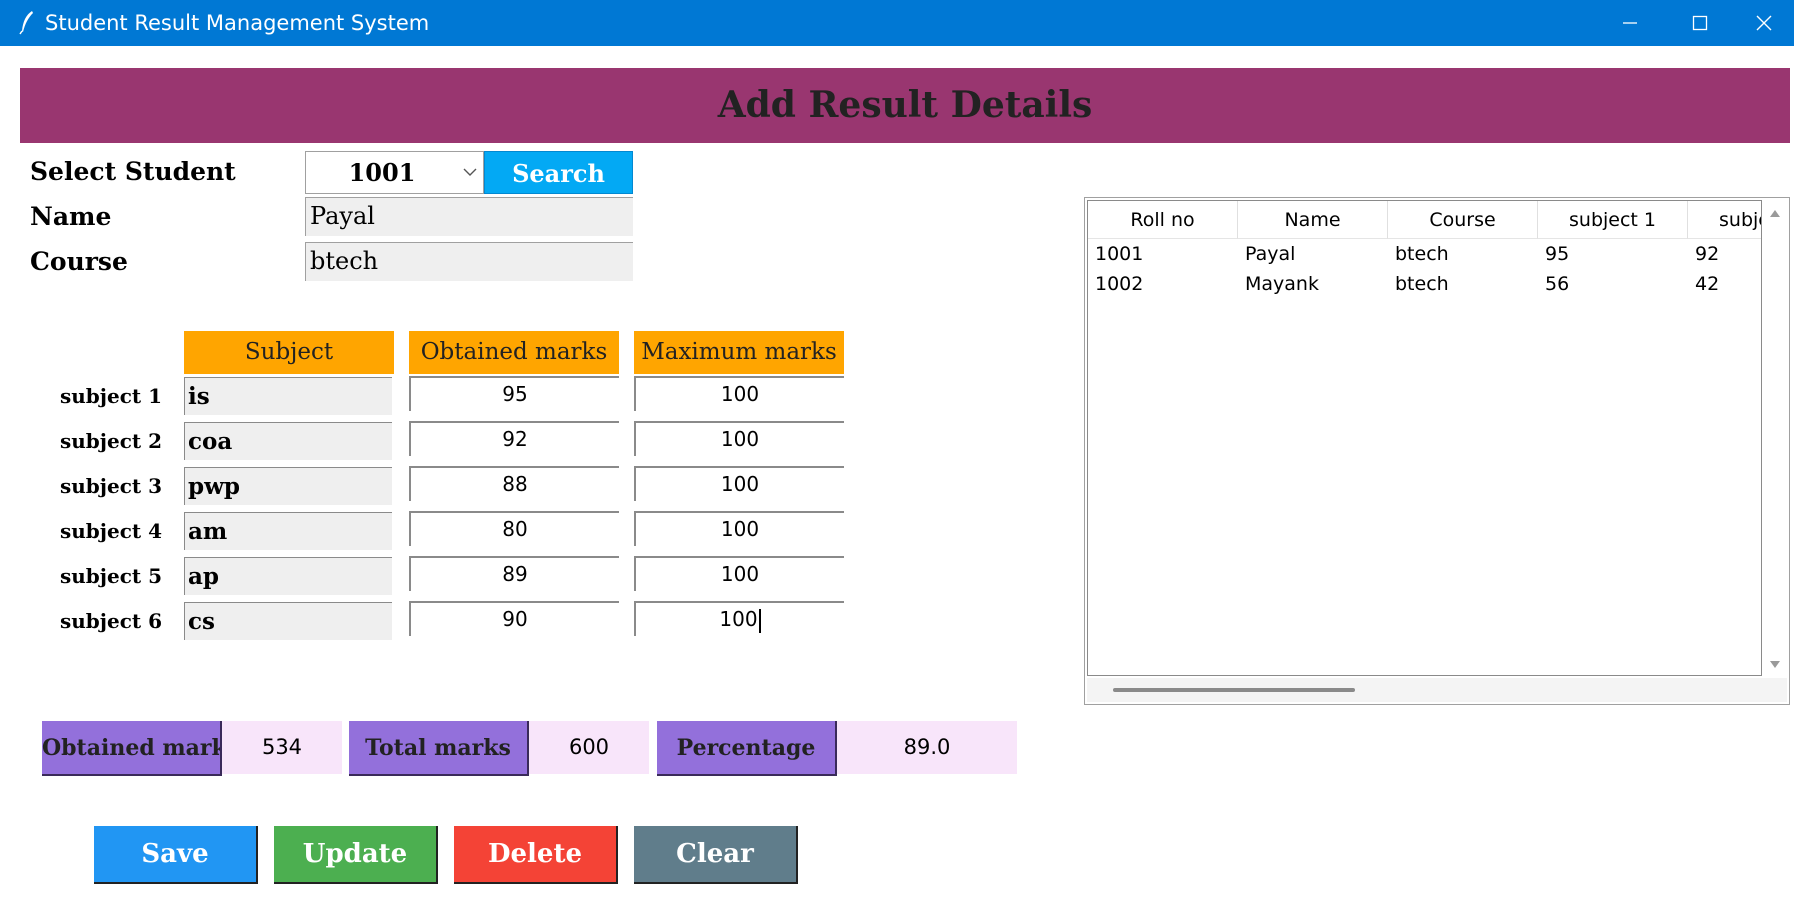 The width and height of the screenshot is (1794, 911). What do you see at coordinates (288, 531) in the screenshot?
I see `subject-4-name-field: am` at bounding box center [288, 531].